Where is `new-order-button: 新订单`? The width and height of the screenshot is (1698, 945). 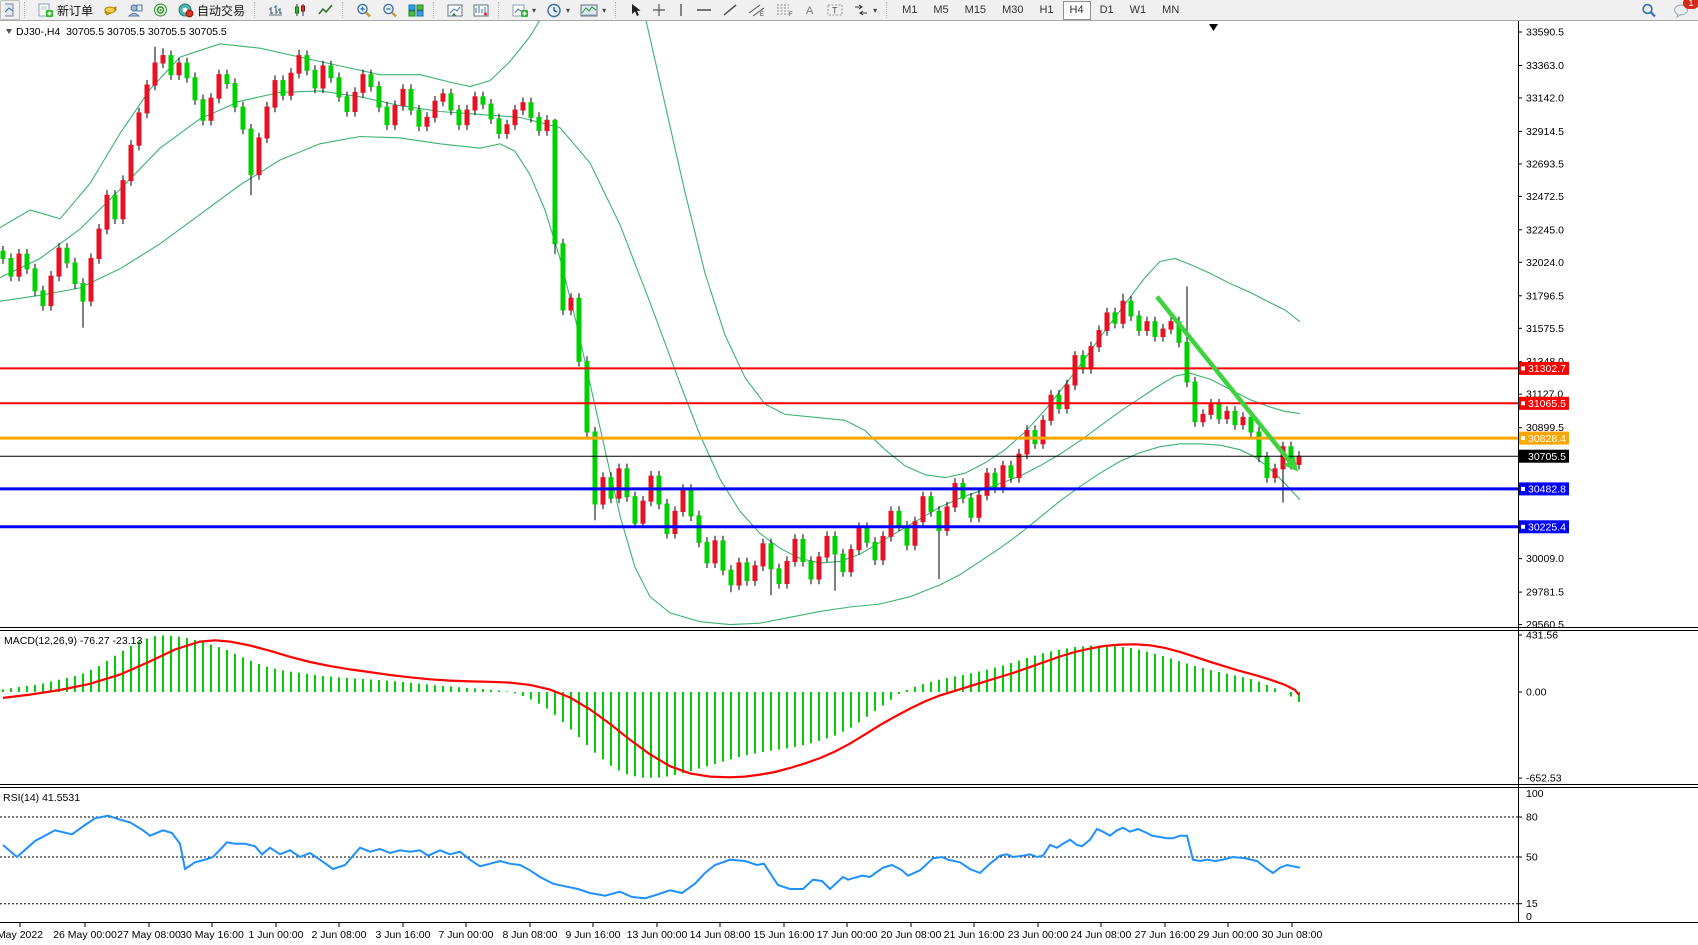 new-order-button: 新订单 is located at coordinates (65, 10).